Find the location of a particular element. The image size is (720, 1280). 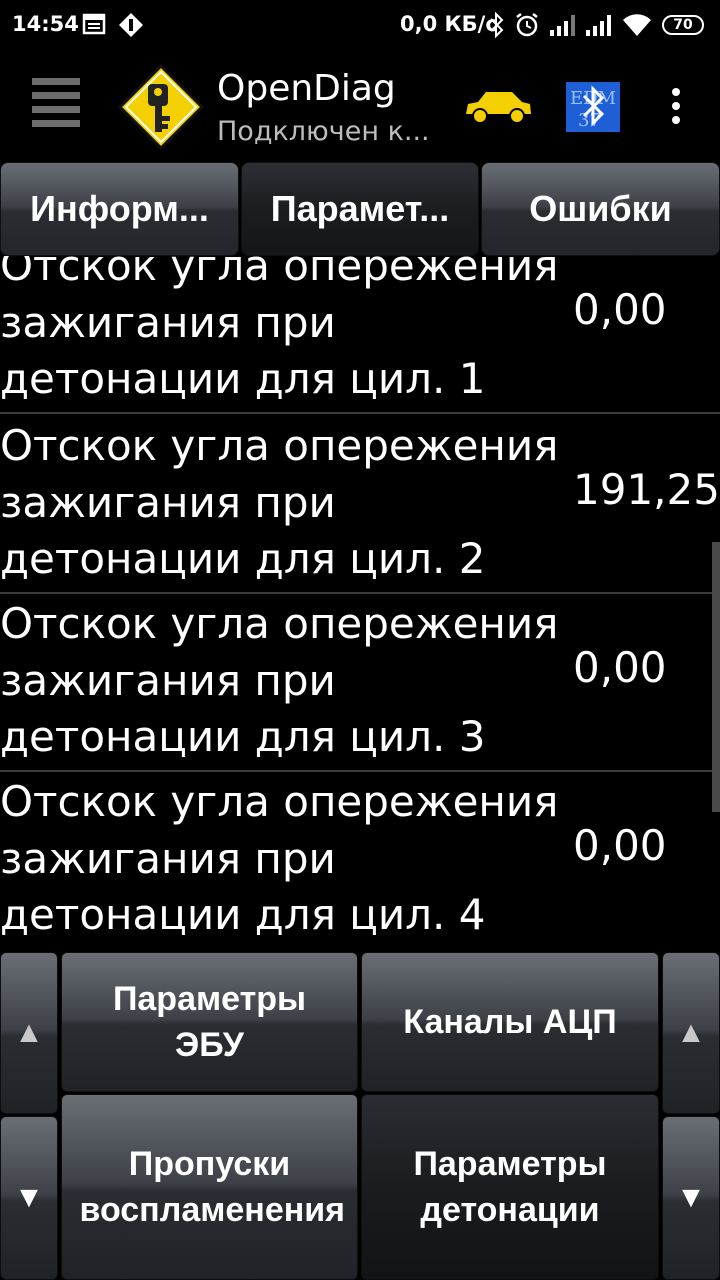

group-misfires-label: Пропуски воспламенения is located at coordinates (212, 1187).